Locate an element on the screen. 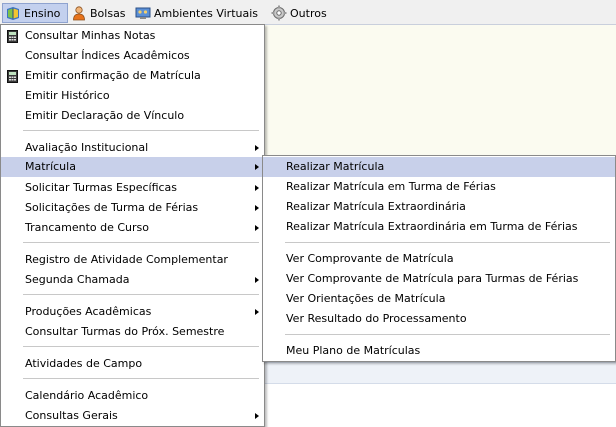 The width and height of the screenshot is (616, 427). background-text is located at coordinates (441, 423).